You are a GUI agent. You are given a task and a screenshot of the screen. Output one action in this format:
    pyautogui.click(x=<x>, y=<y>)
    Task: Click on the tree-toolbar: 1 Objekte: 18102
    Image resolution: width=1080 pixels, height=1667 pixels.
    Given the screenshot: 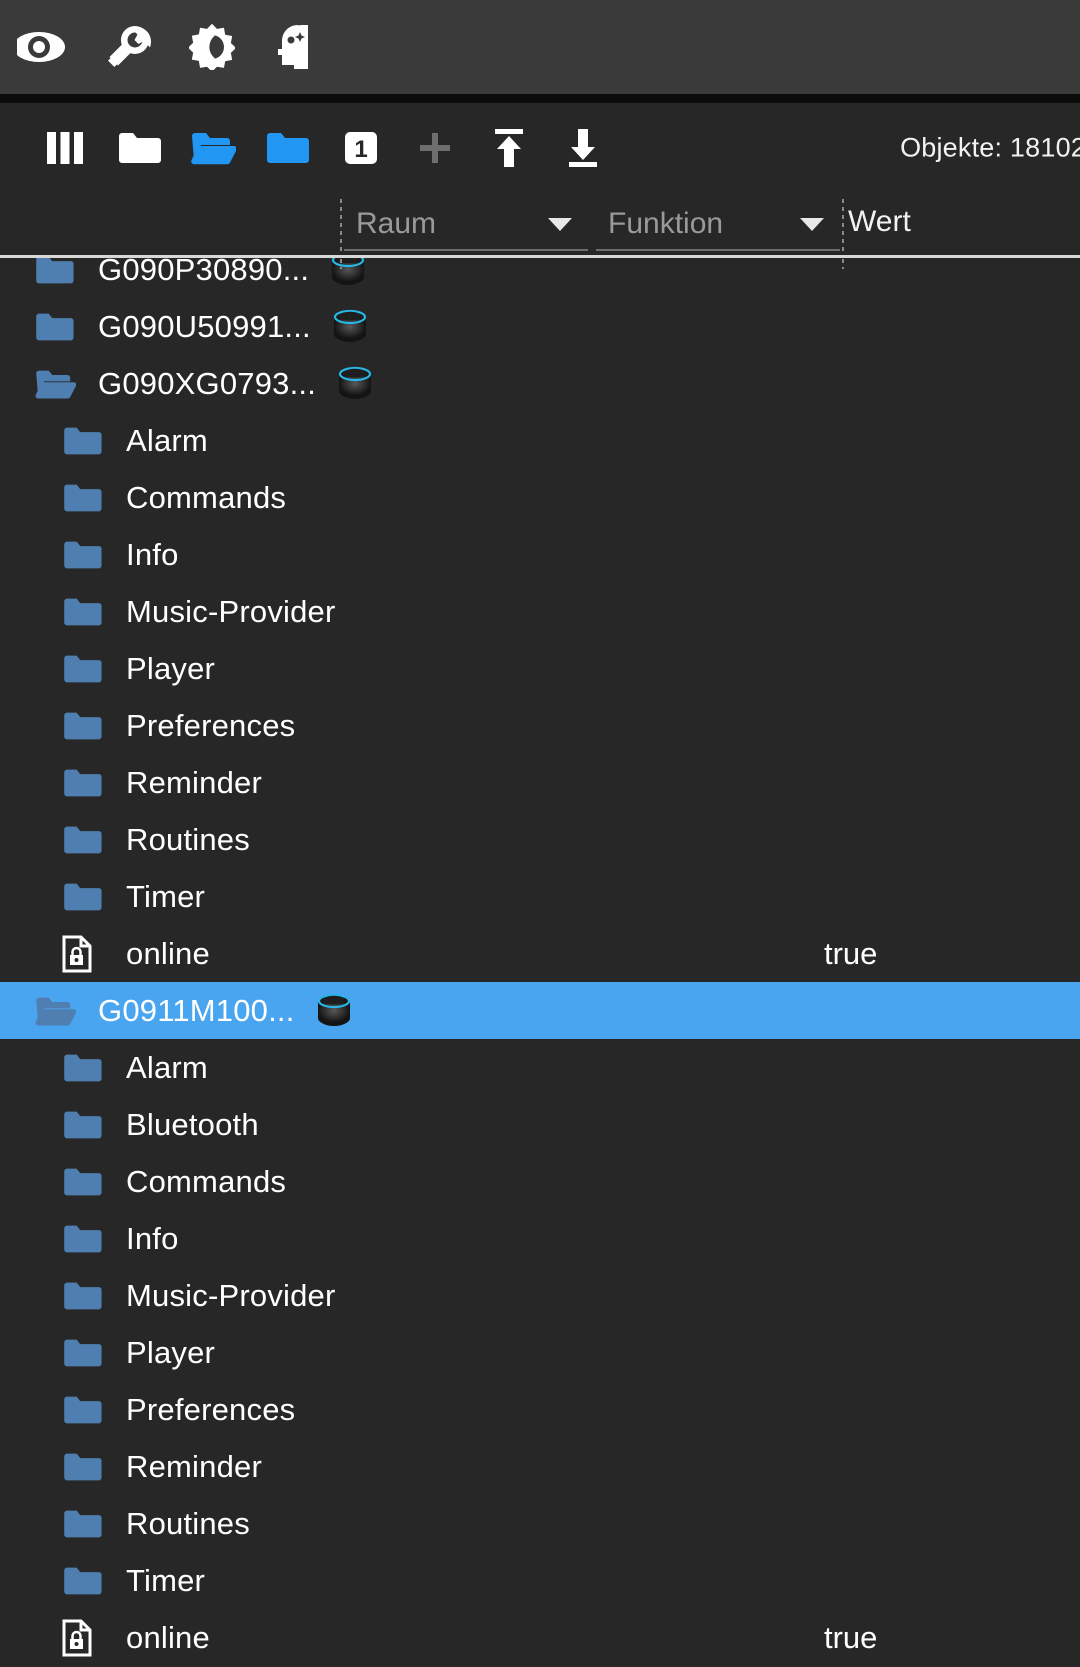 What is the action you would take?
    pyautogui.click(x=540, y=148)
    